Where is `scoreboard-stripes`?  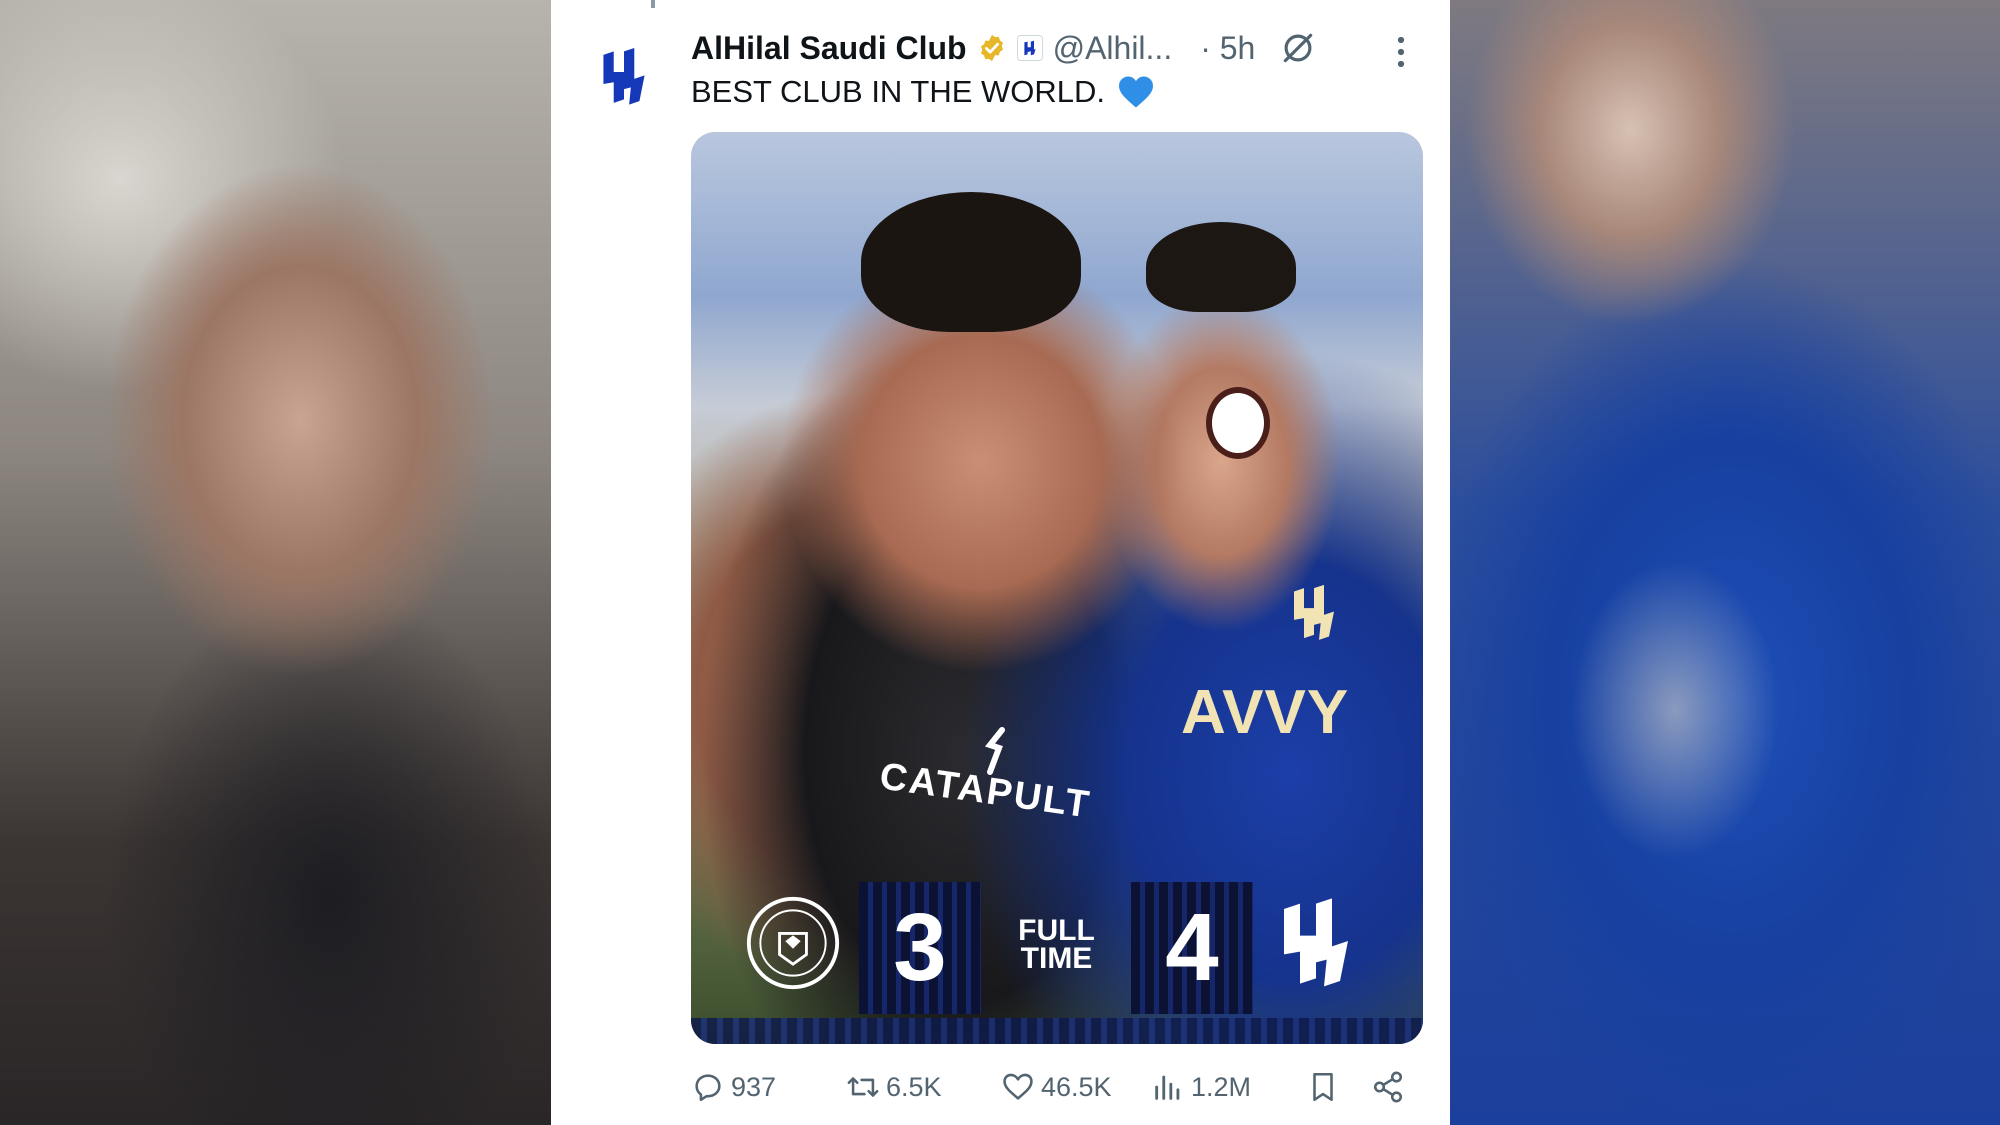 scoreboard-stripes is located at coordinates (1057, 1031).